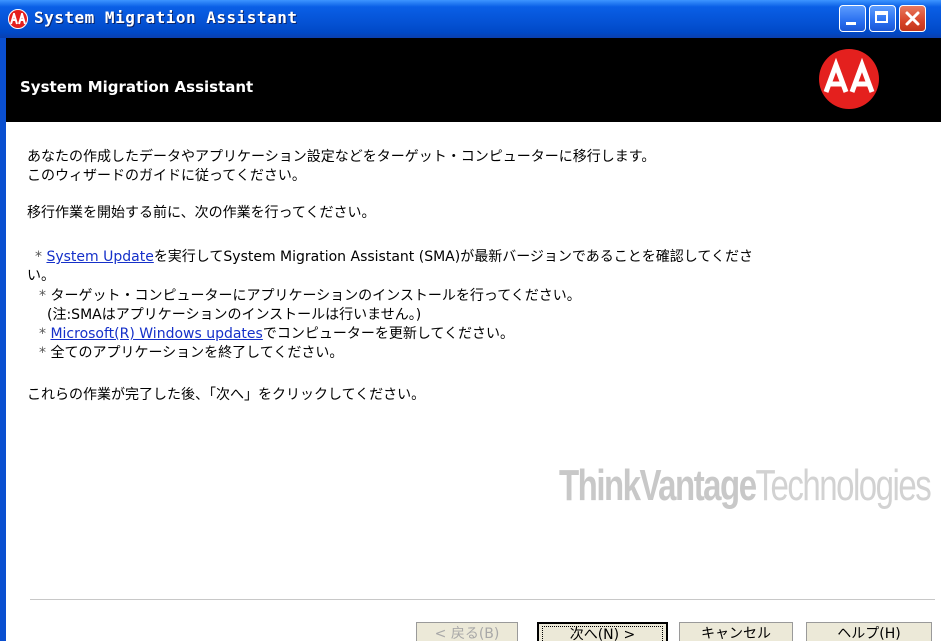 The height and width of the screenshot is (641, 941). What do you see at coordinates (99, 257) in the screenshot?
I see `system-update-link: System Update` at bounding box center [99, 257].